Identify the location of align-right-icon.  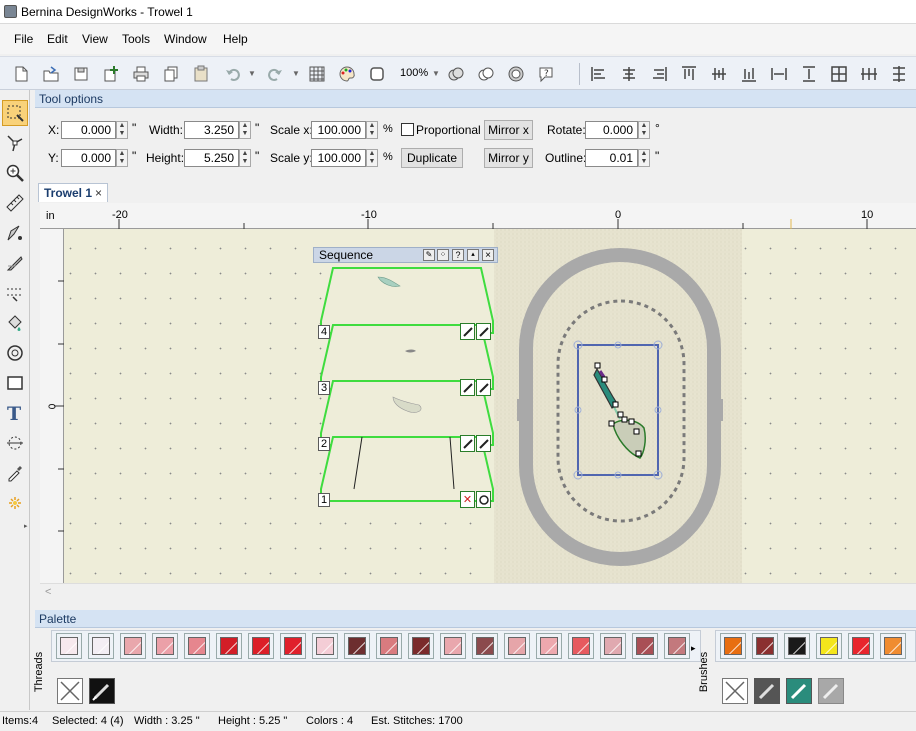
(659, 74).